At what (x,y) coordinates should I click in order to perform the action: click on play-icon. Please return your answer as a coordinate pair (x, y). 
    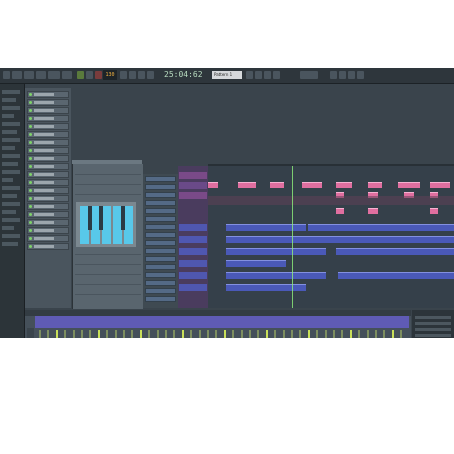
    Looking at the image, I should click on (80, 75).